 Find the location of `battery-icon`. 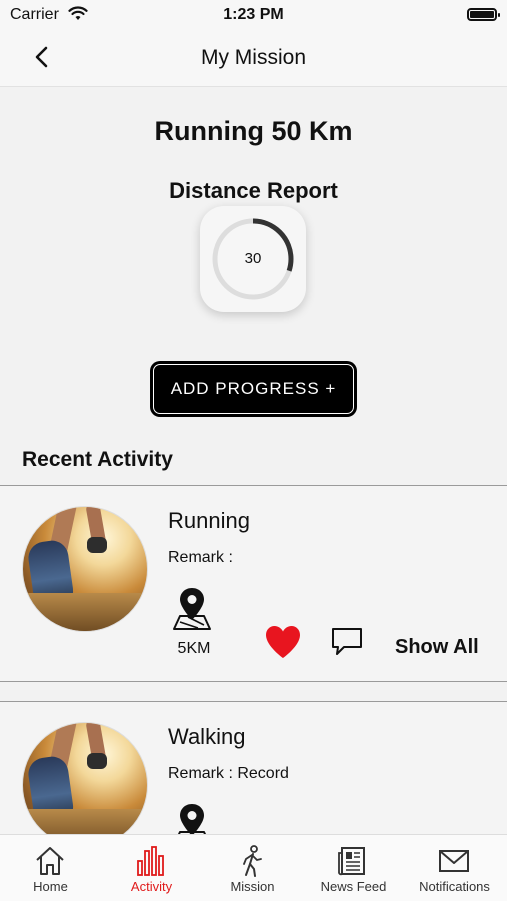

battery-icon is located at coordinates (483, 14).